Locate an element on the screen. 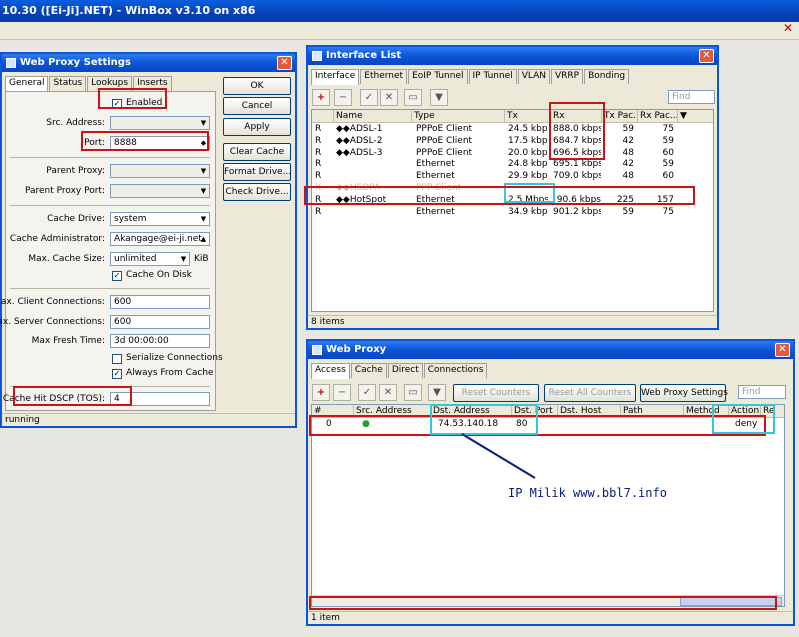 This screenshot has height=637, width=799. annotation-caption: IP Milik www.bbl7.info is located at coordinates (587, 493).